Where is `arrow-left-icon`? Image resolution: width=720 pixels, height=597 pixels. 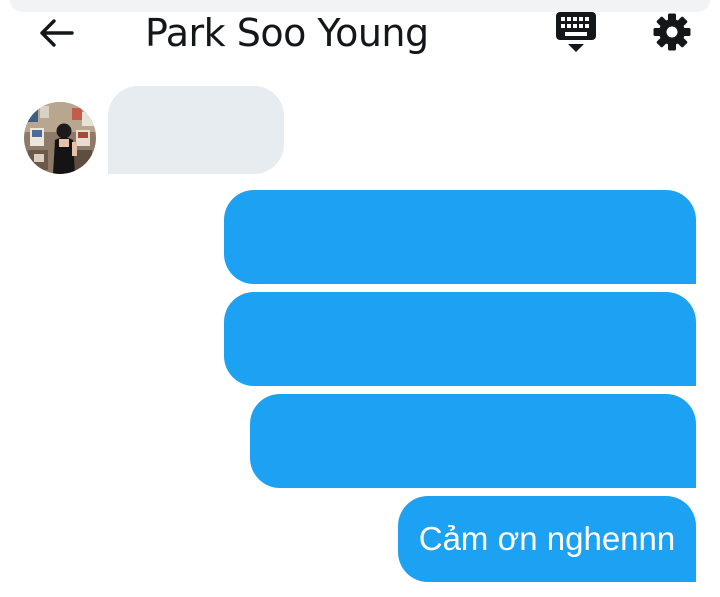 arrow-left-icon is located at coordinates (57, 33).